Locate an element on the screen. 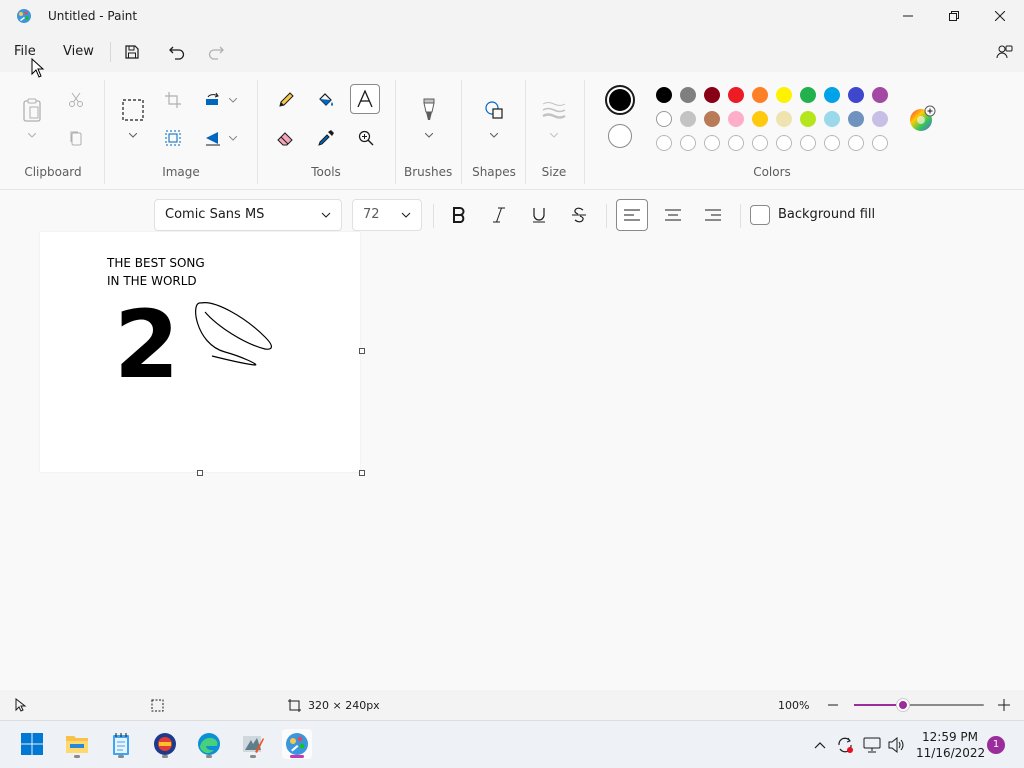  notification-badge: 1 is located at coordinates (996, 745).